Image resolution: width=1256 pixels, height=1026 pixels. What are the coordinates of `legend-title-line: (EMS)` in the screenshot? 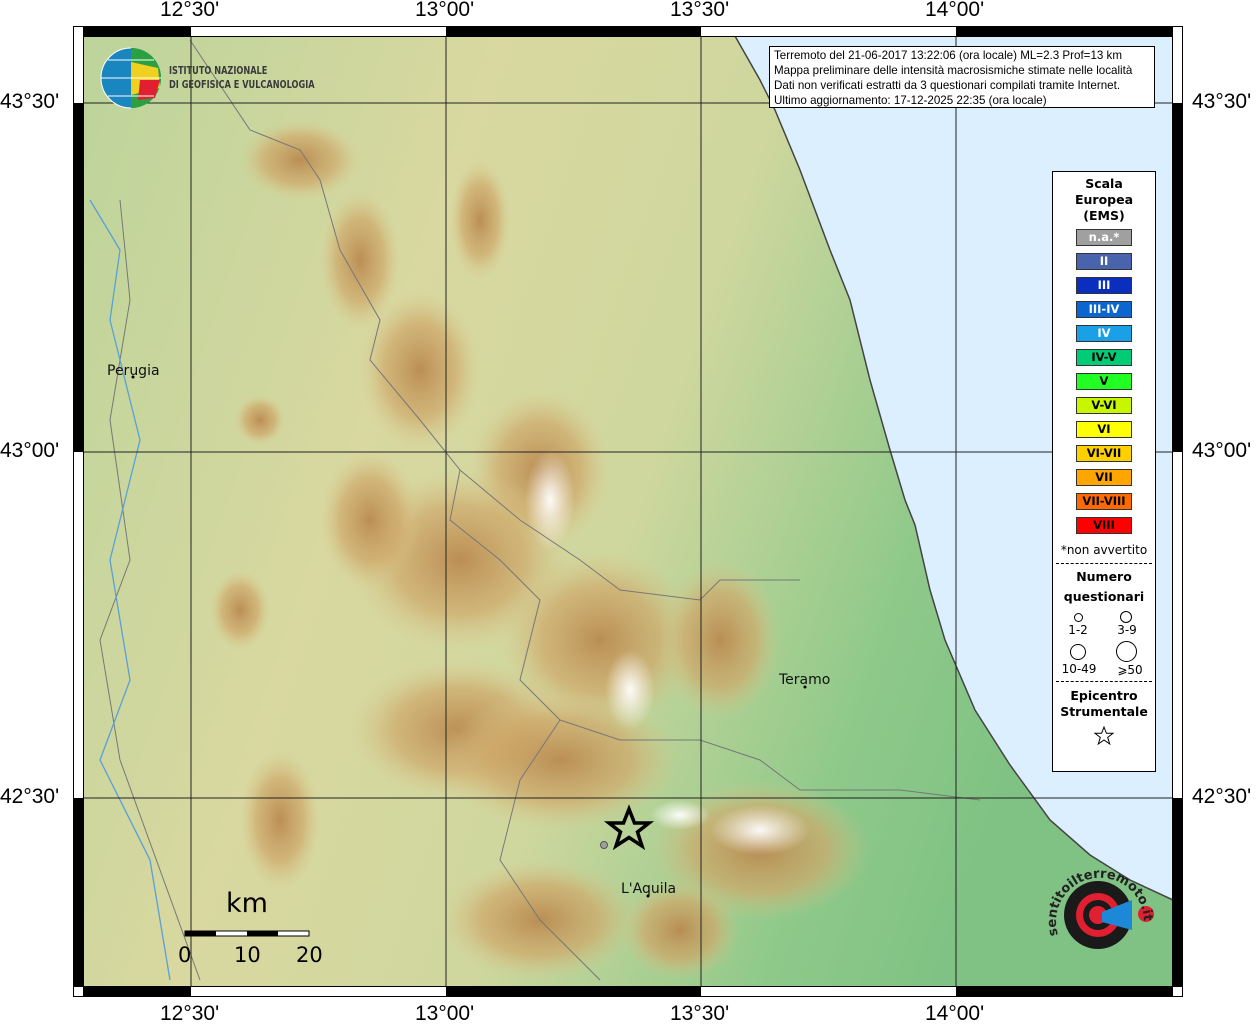 It's located at (1104, 215).